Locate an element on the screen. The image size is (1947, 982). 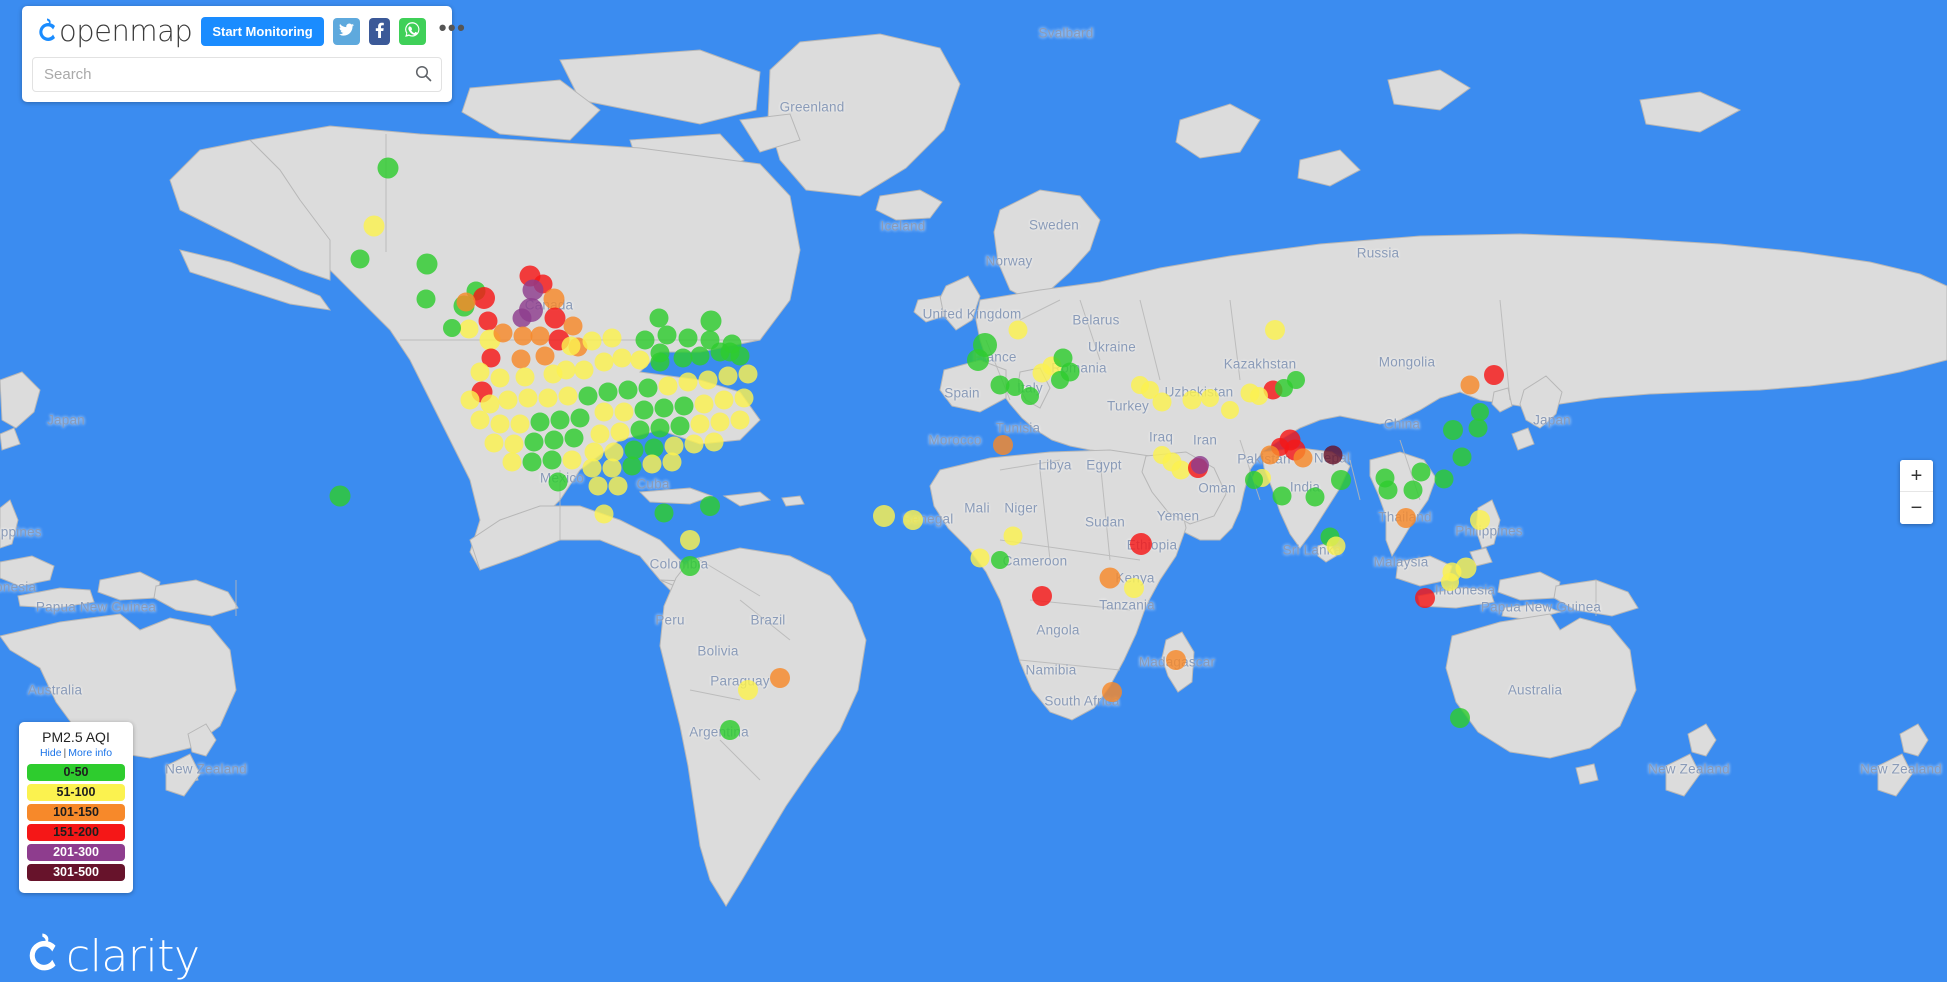
facebook-share-button is located at coordinates (379, 31).